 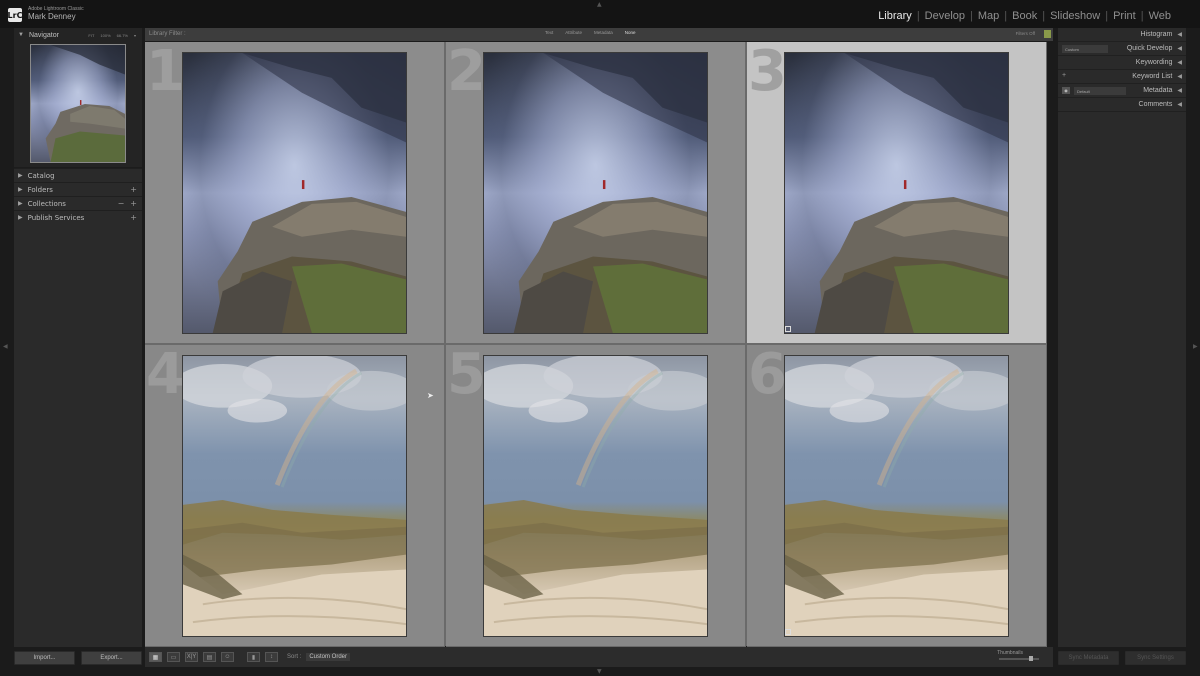 I want to click on grid-cell: 6, so click(x=897, y=496).